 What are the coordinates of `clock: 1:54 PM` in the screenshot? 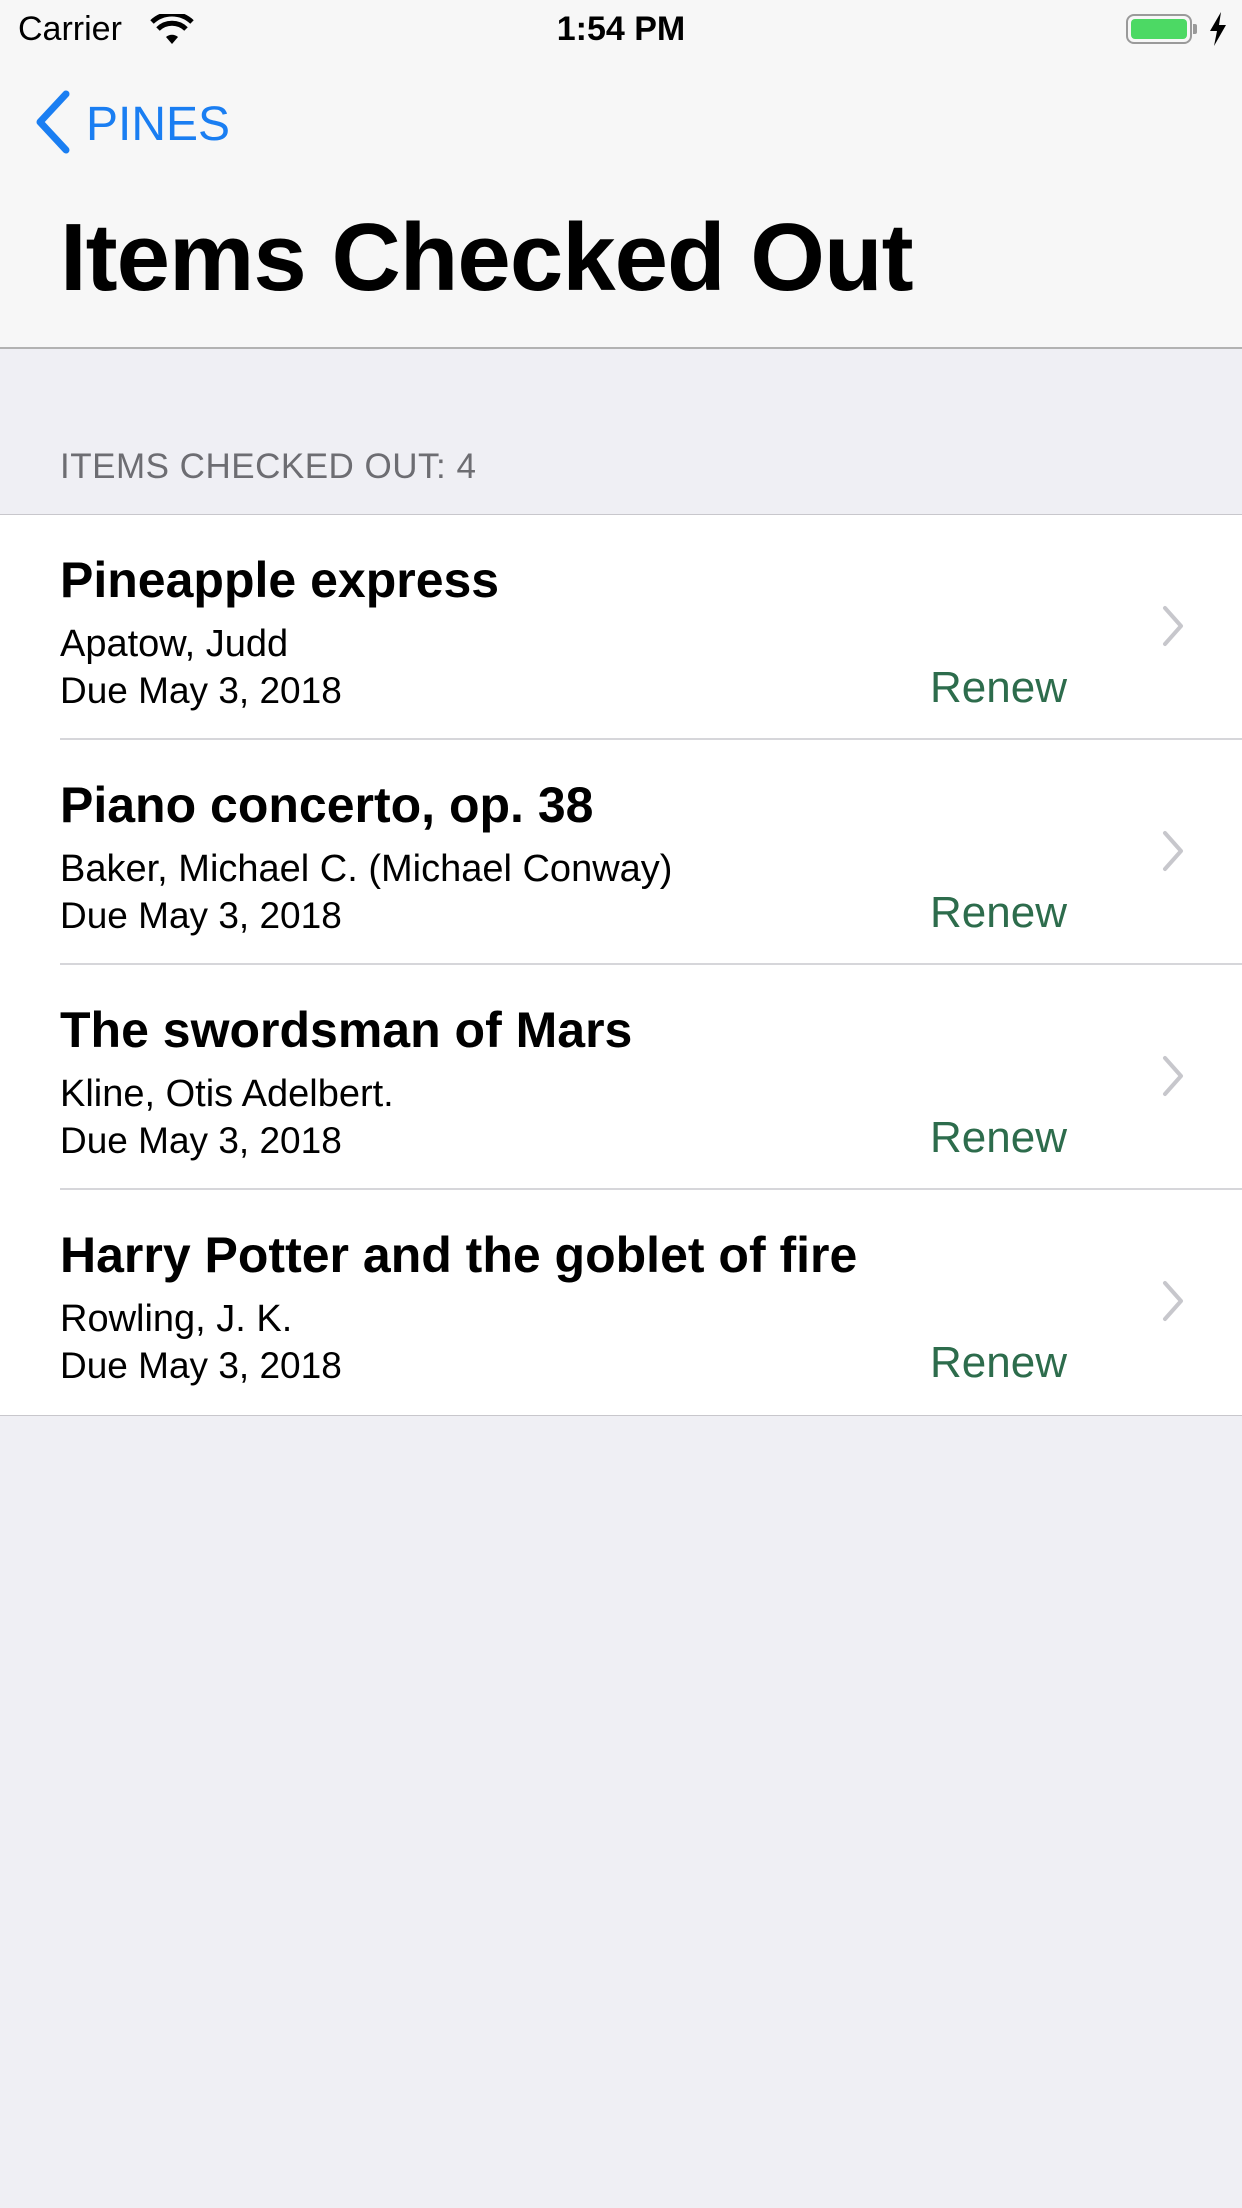 It's located at (621, 29).